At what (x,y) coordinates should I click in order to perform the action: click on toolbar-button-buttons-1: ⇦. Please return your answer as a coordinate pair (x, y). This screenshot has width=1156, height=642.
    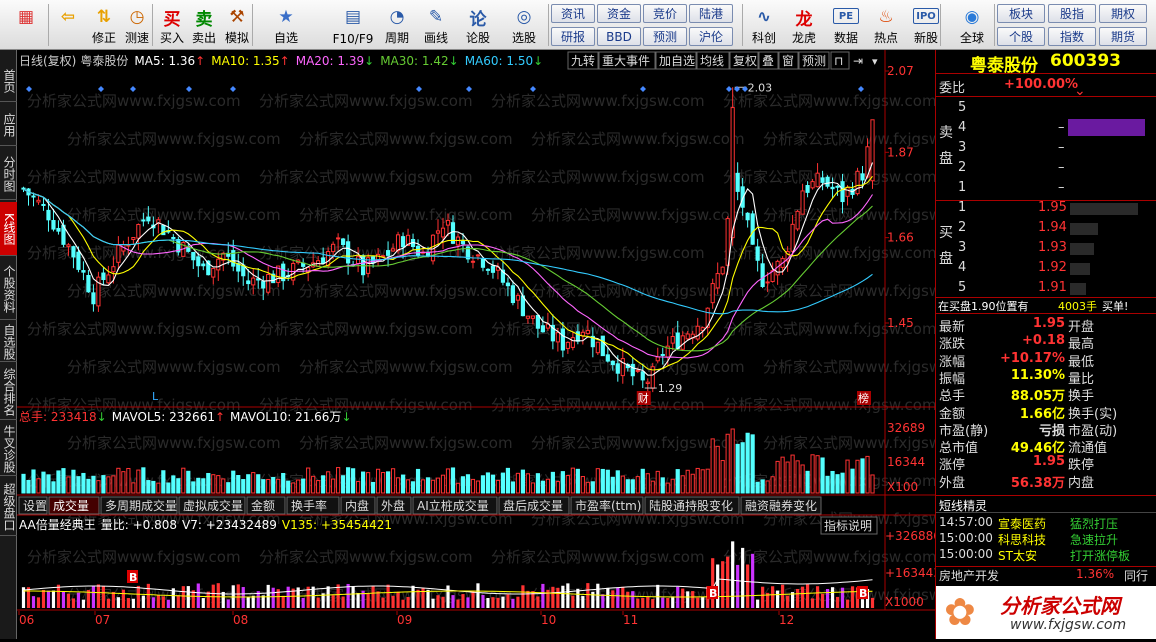
    Looking at the image, I should click on (68, 25).